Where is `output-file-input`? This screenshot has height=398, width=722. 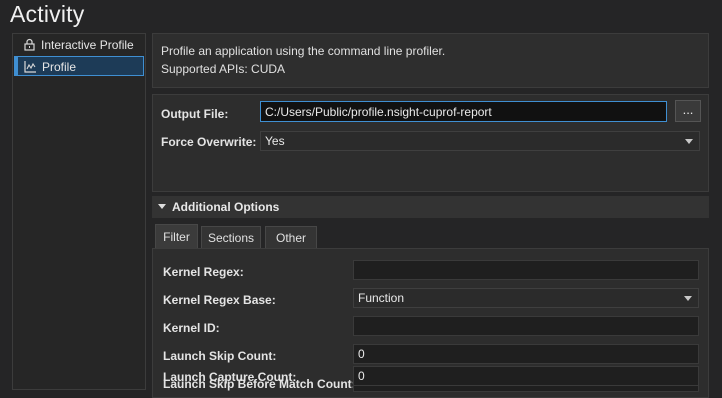
output-file-input is located at coordinates (463, 111).